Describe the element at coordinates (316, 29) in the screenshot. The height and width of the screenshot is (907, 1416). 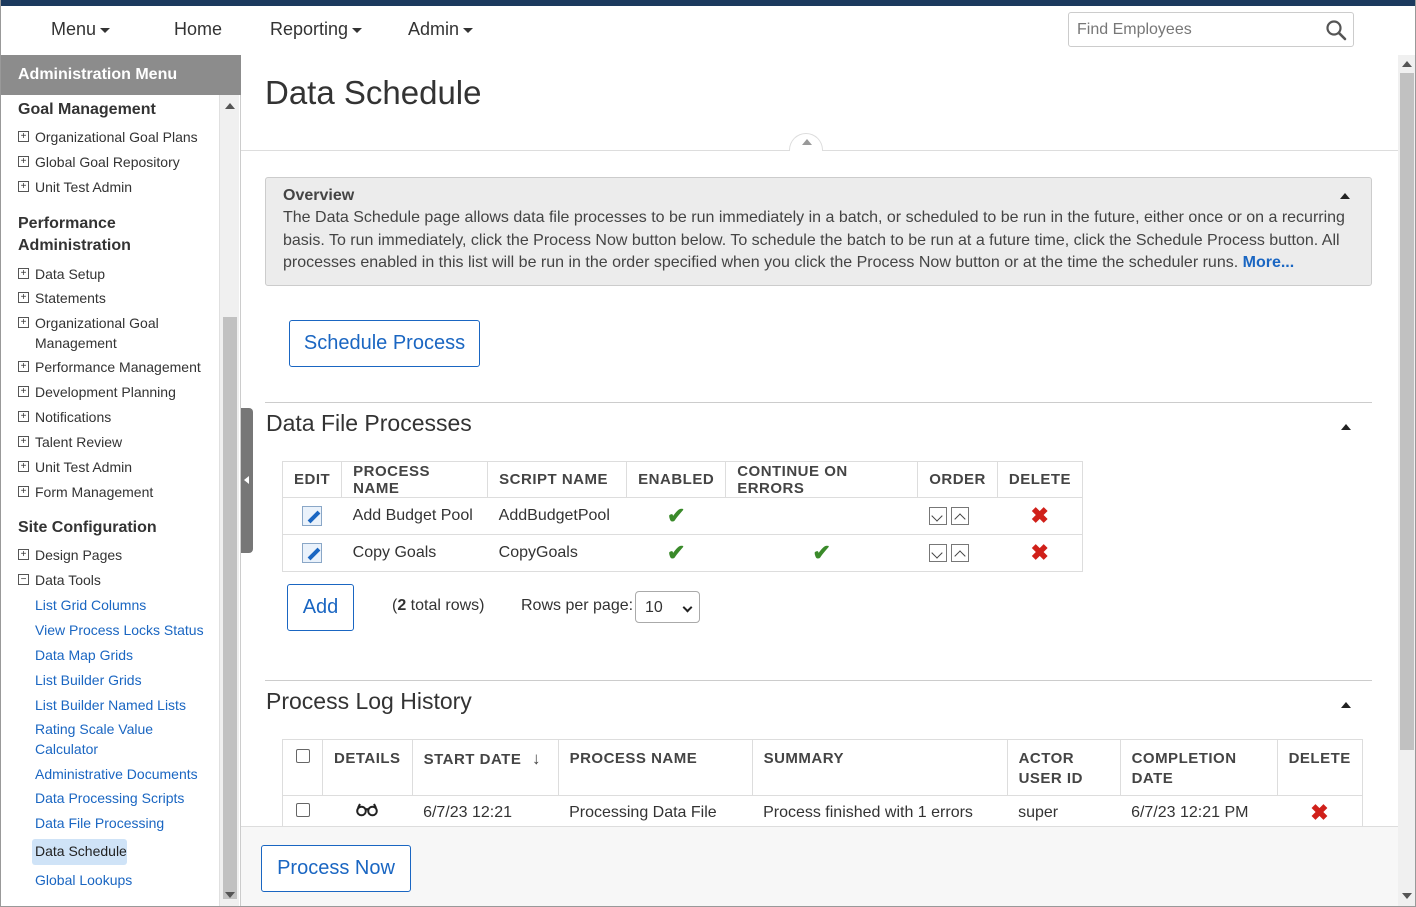
I see `nav-reporting: Reporting` at that location.